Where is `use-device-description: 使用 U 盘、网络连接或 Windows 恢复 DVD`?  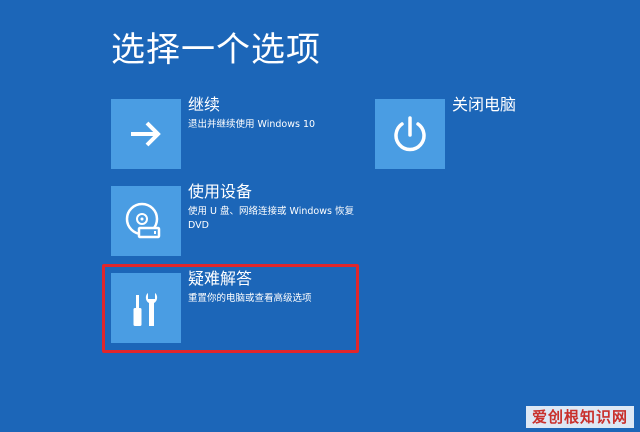
use-device-description: 使用 U 盘、网络连接或 Windows 恢复 DVD is located at coordinates (271, 218).